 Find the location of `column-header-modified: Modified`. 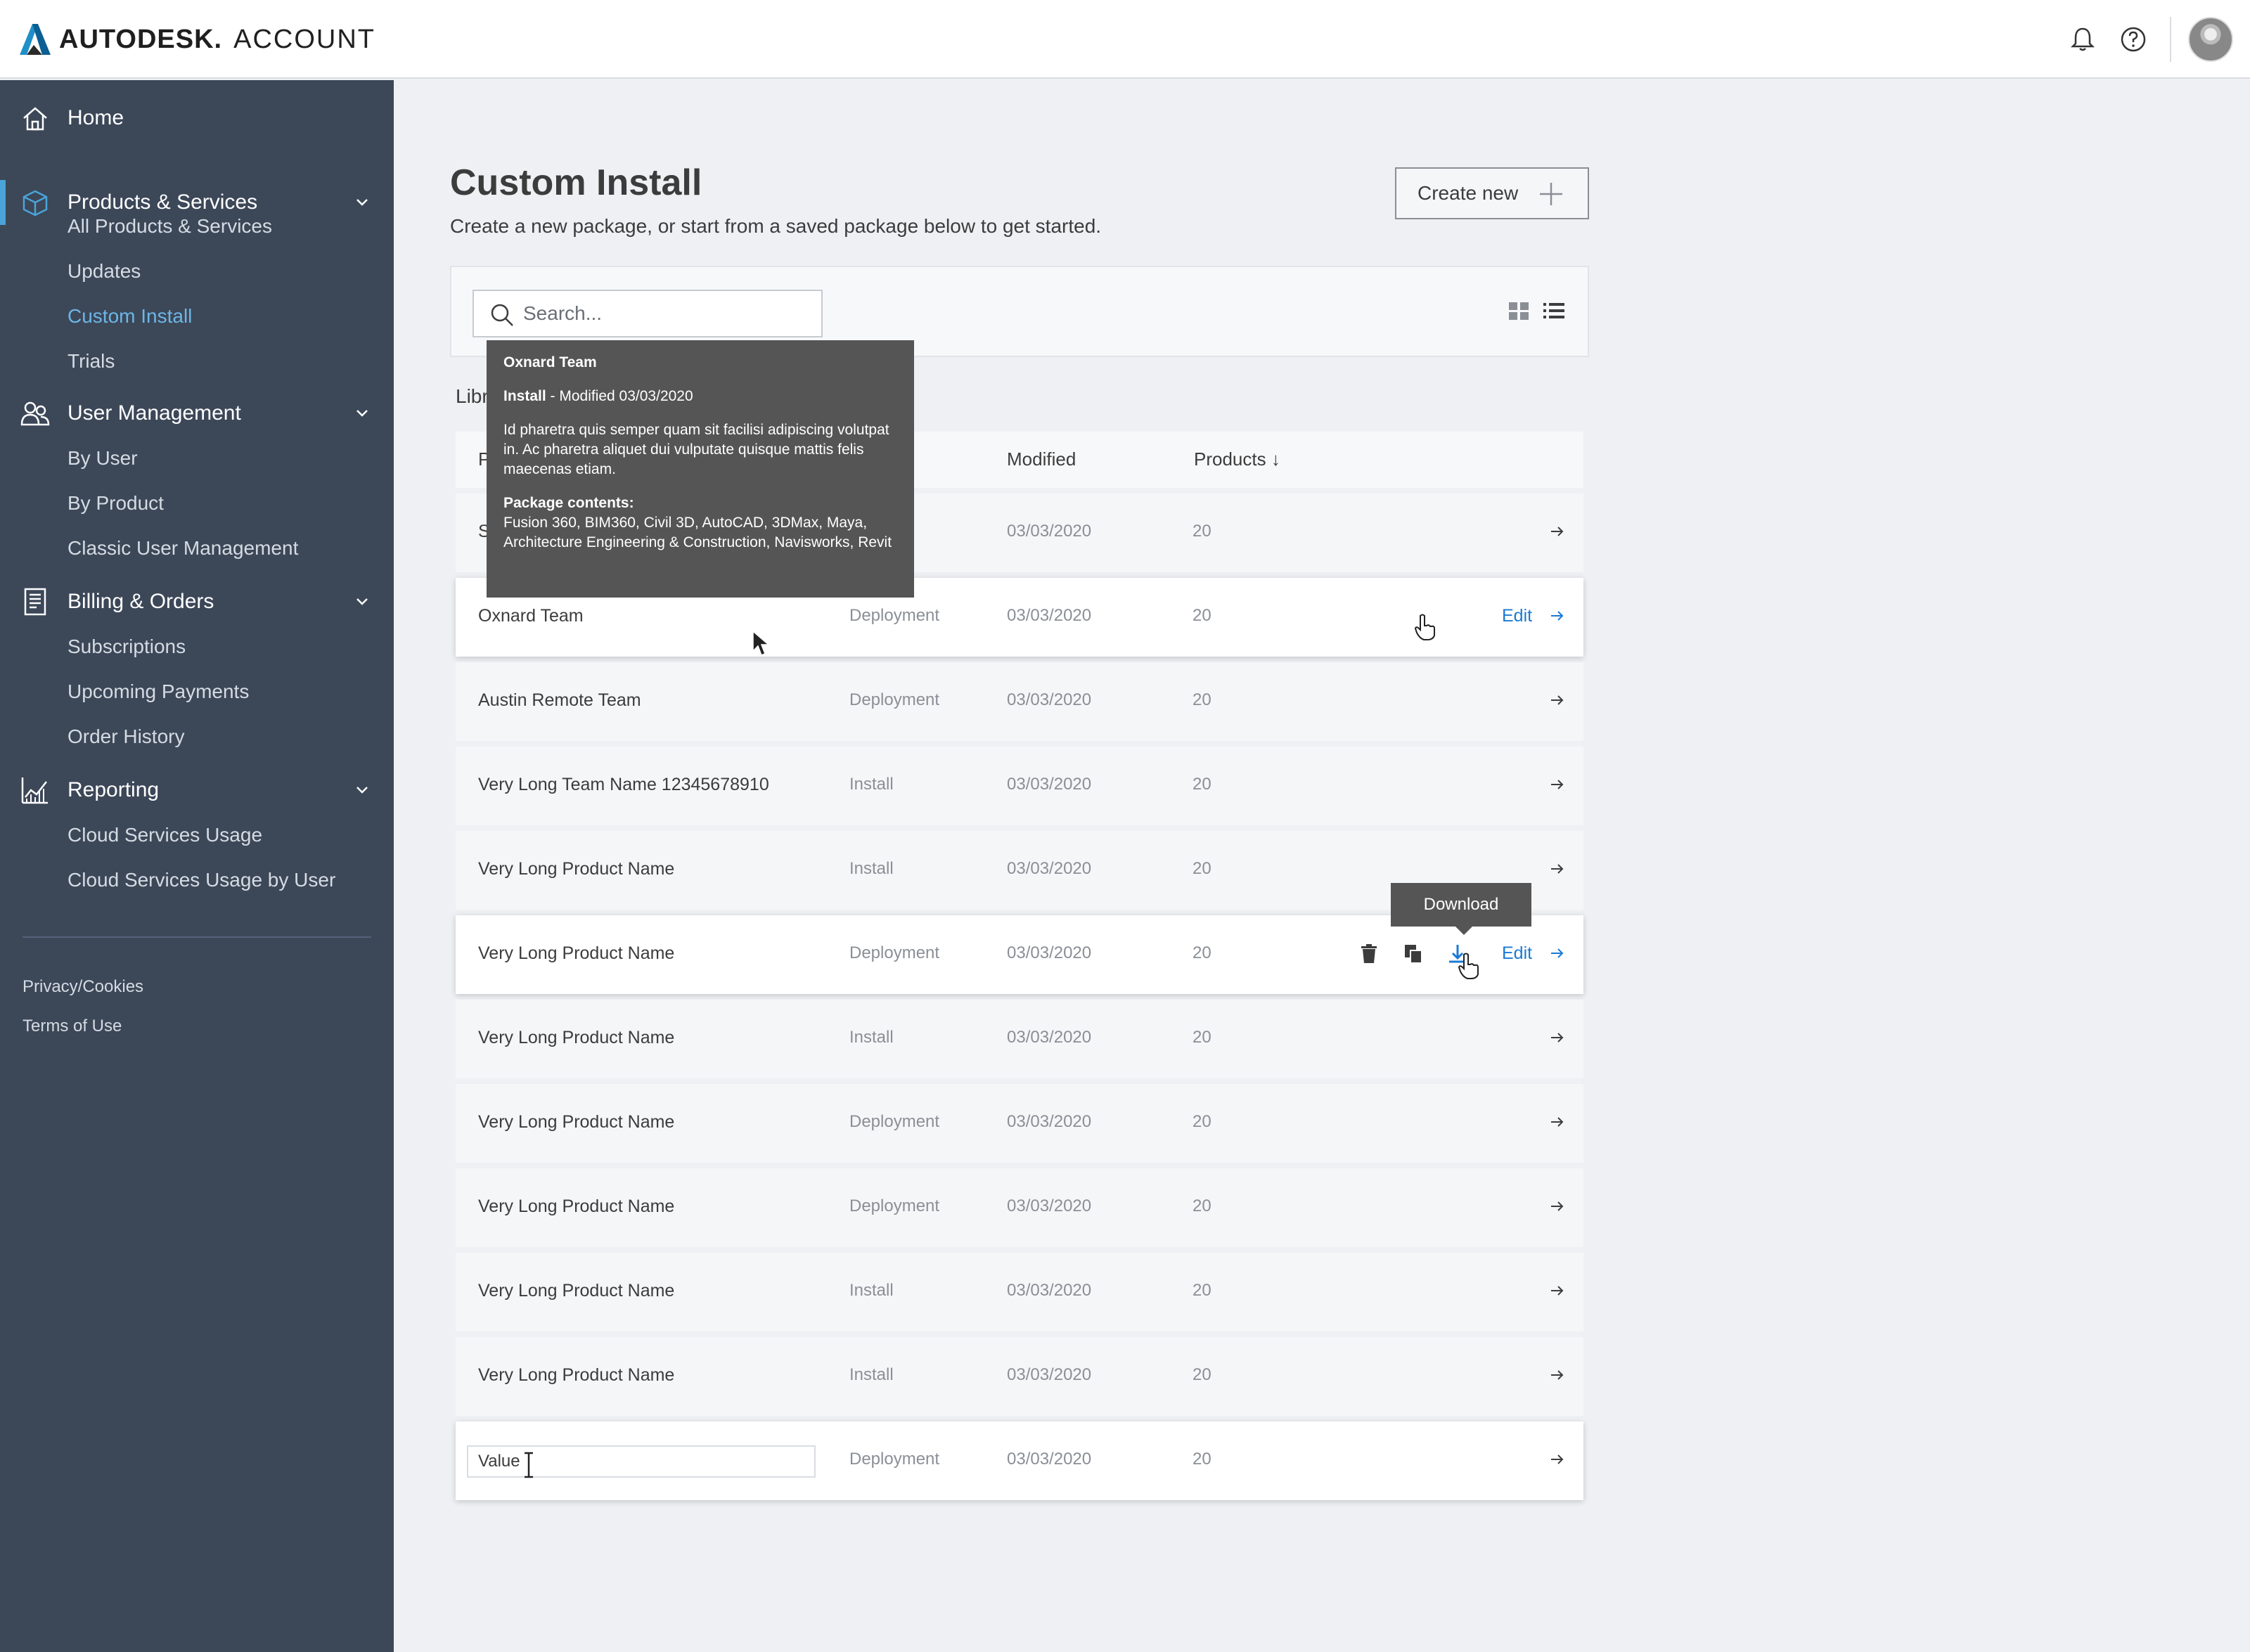

column-header-modified: Modified is located at coordinates (1041, 459).